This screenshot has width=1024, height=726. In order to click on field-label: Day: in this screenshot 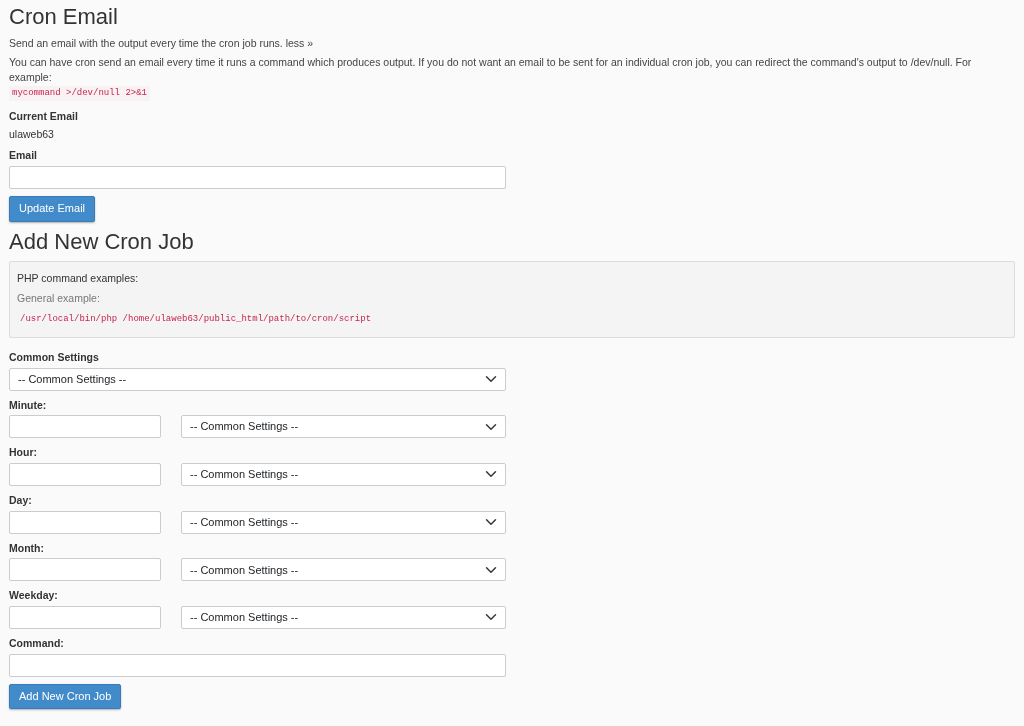, I will do `click(21, 500)`.